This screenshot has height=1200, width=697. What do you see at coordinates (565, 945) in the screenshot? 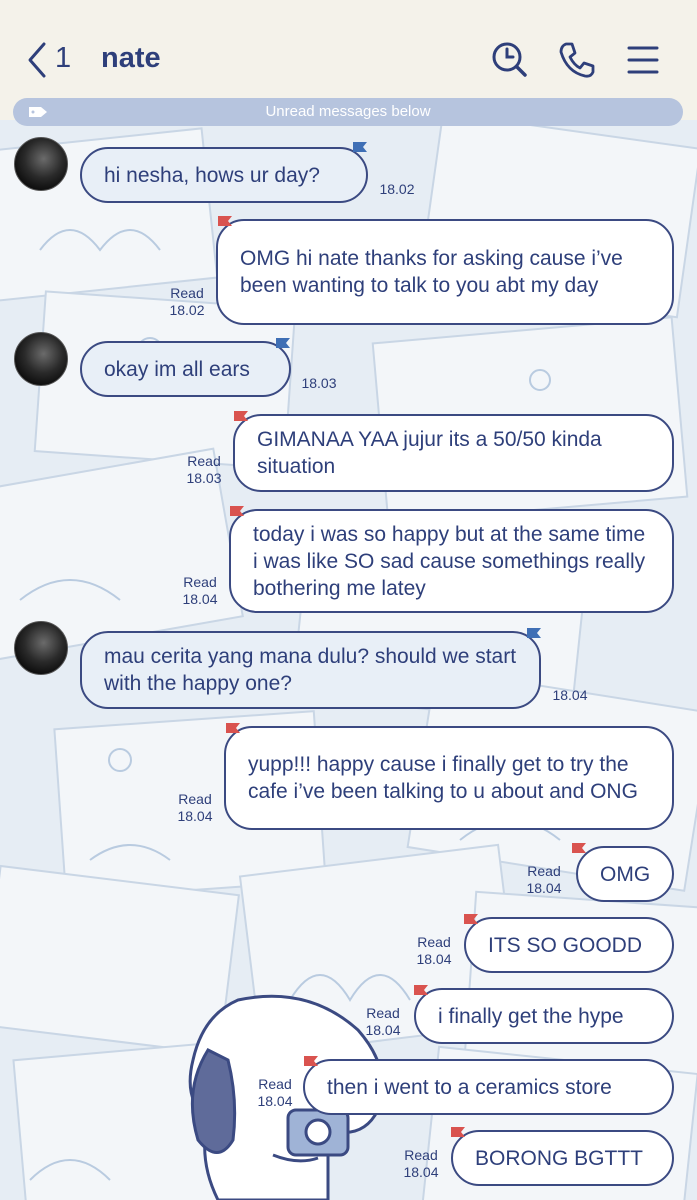
I see `message-text: ITS SO GOODD` at bounding box center [565, 945].